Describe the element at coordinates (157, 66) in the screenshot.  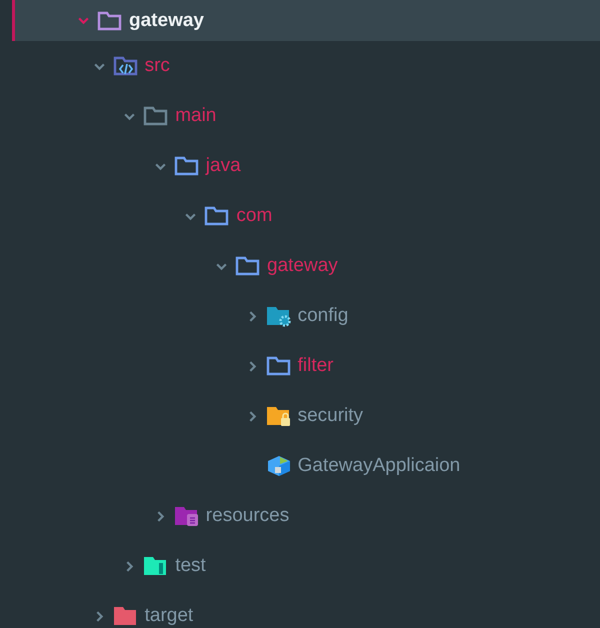
I see `tree-item-label: src` at that location.